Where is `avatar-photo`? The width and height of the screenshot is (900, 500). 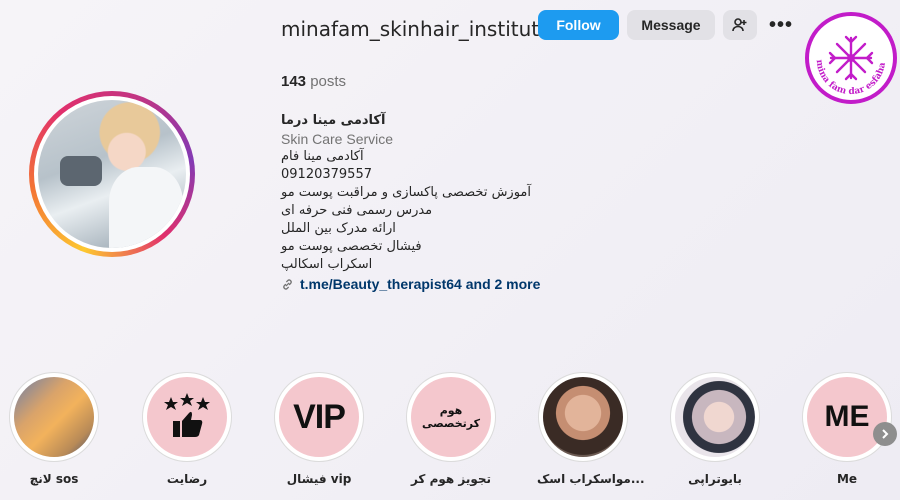
avatar-photo is located at coordinates (112, 174).